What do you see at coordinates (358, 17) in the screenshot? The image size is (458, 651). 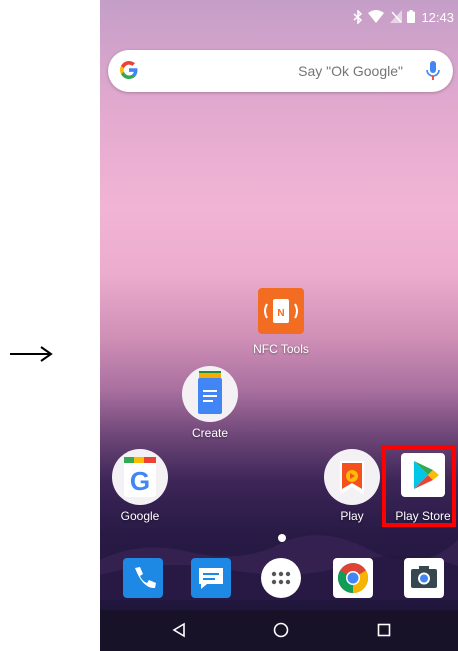 I see `bluetooth-icon` at bounding box center [358, 17].